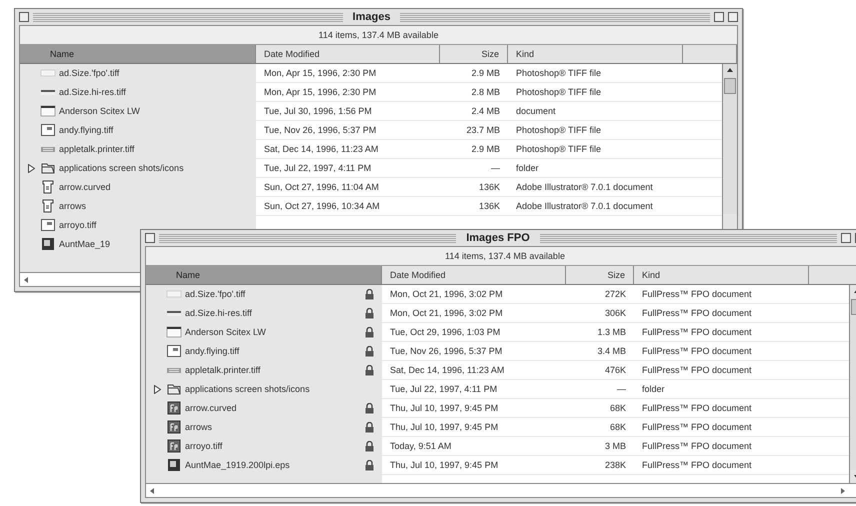  What do you see at coordinates (615, 294) in the screenshot?
I see `size-cell-text: 272K` at bounding box center [615, 294].